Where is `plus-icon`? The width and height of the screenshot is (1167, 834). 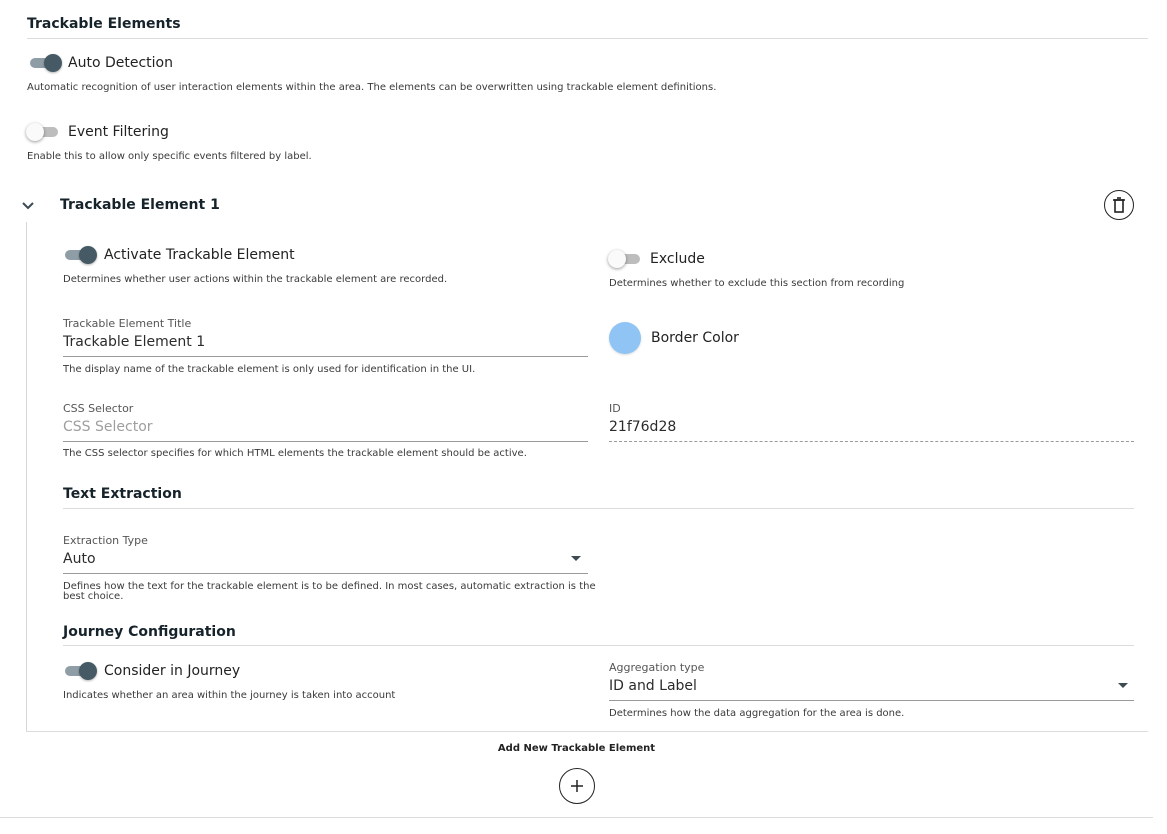 plus-icon is located at coordinates (577, 786).